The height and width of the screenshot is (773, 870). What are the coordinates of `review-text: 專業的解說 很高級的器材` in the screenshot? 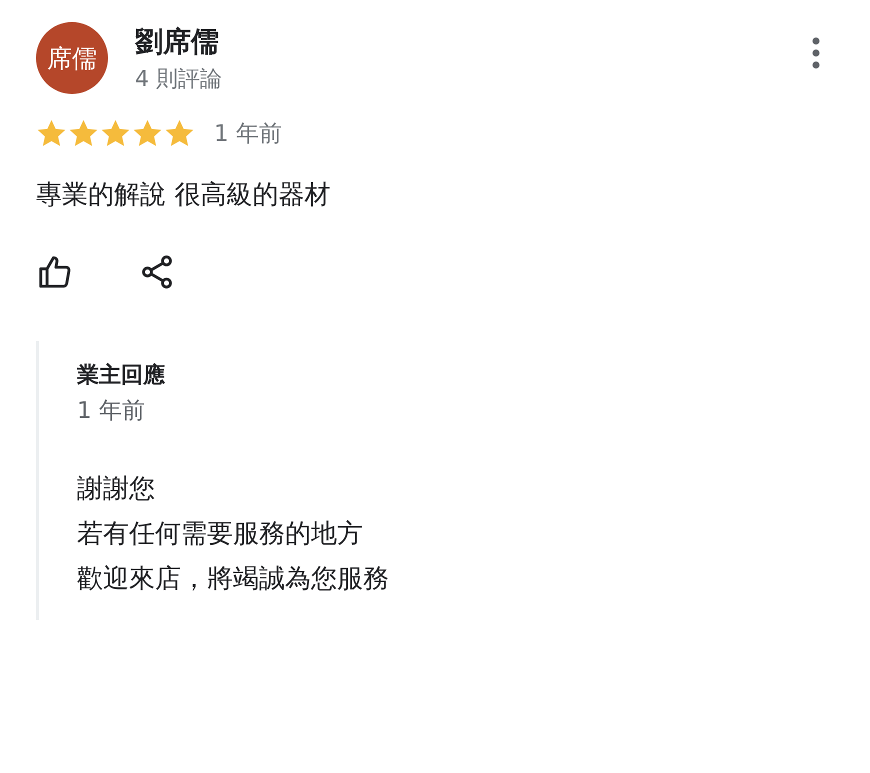 It's located at (184, 195).